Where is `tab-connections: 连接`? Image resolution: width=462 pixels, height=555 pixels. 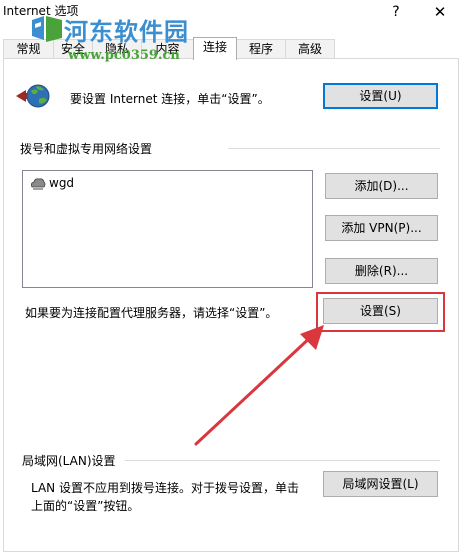
tab-connections: 连接 is located at coordinates (215, 48).